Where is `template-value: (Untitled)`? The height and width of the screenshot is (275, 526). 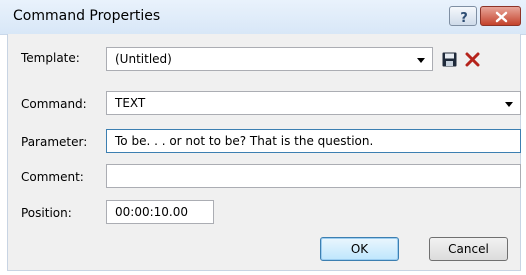 template-value: (Untitled) is located at coordinates (143, 59).